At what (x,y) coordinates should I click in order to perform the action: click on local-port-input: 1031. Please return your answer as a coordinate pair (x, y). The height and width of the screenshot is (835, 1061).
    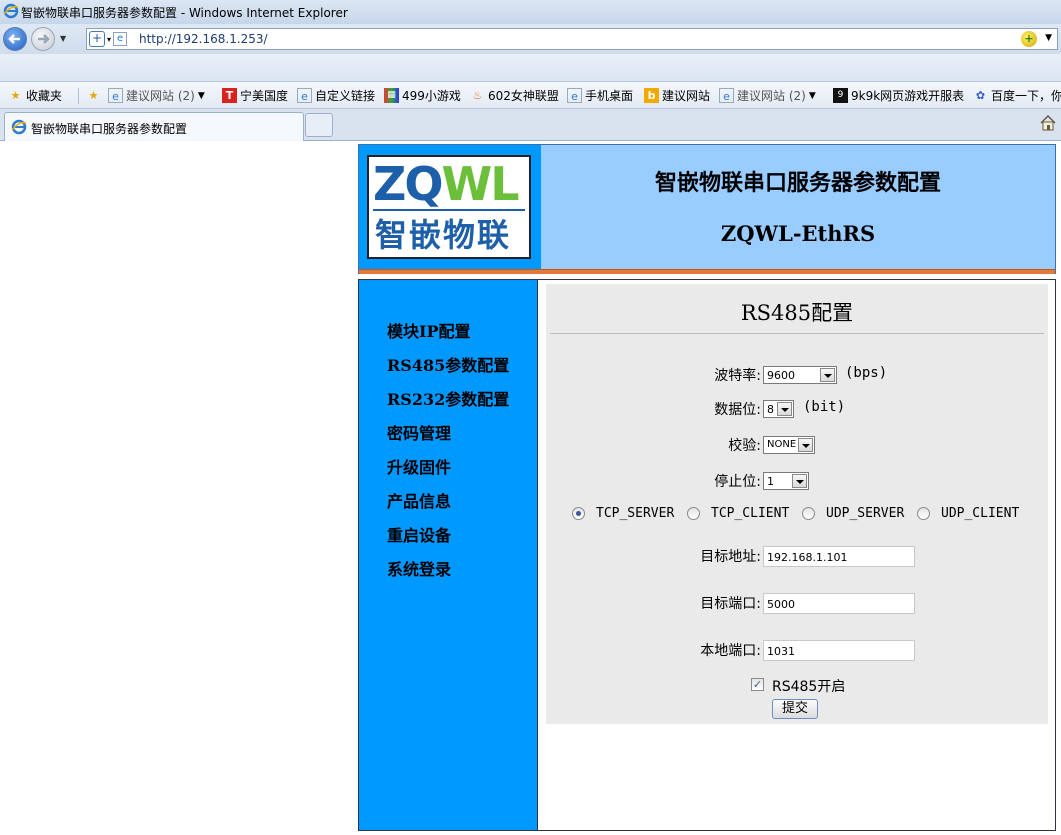
    Looking at the image, I should click on (839, 650).